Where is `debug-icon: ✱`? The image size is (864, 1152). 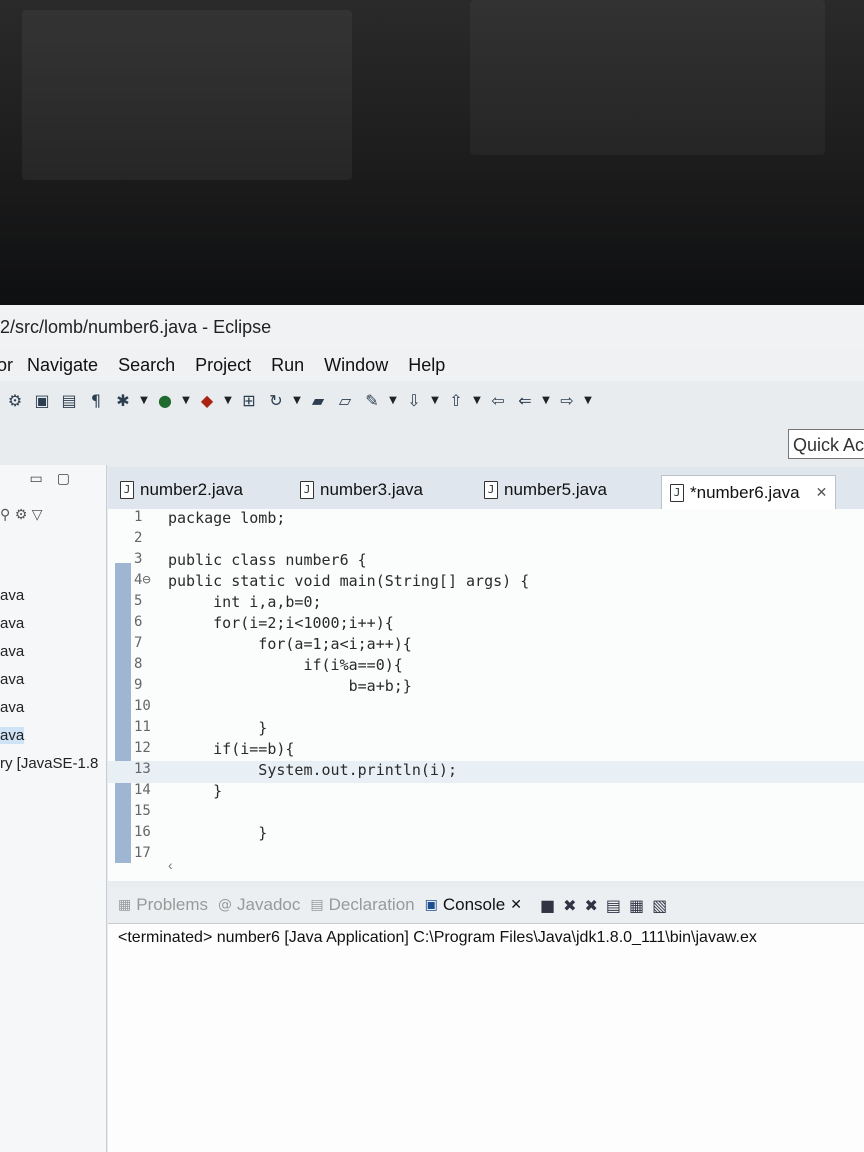 debug-icon: ✱ is located at coordinates (123, 401).